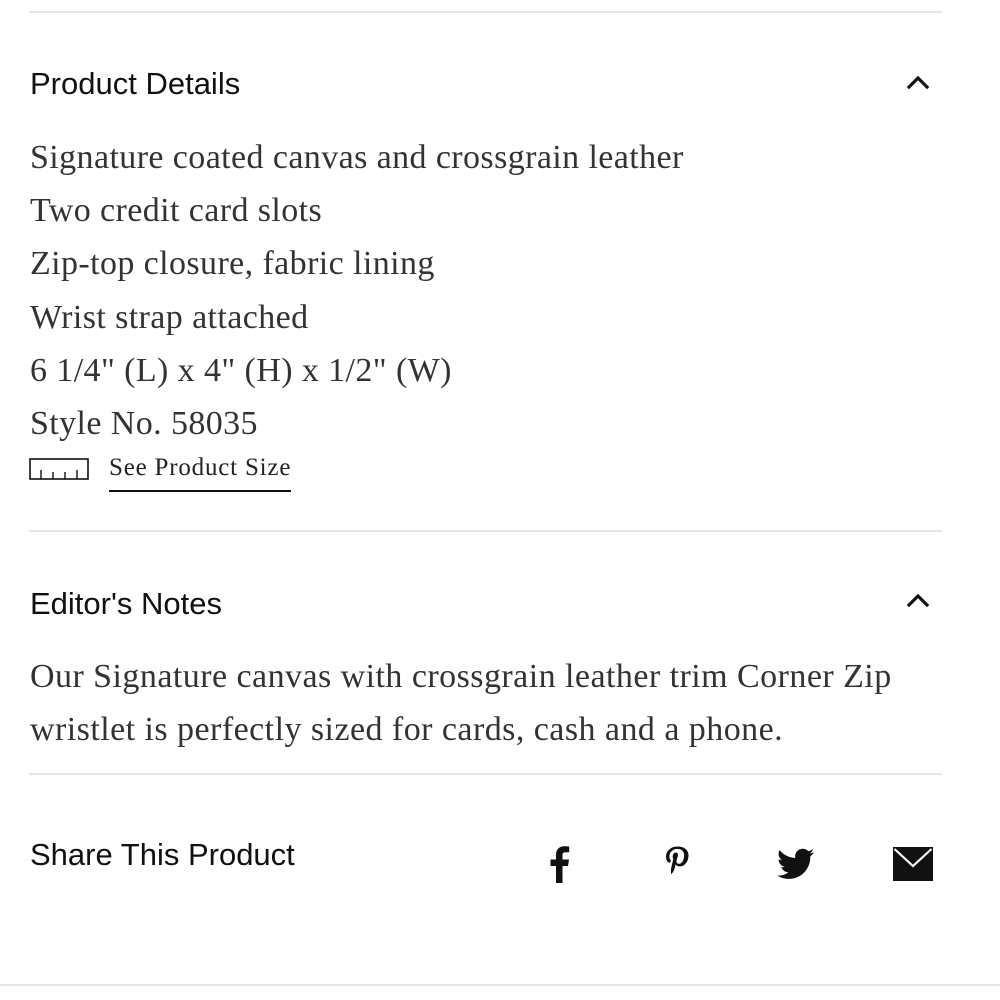  Describe the element at coordinates (485, 12) in the screenshot. I see `top-divider` at that location.